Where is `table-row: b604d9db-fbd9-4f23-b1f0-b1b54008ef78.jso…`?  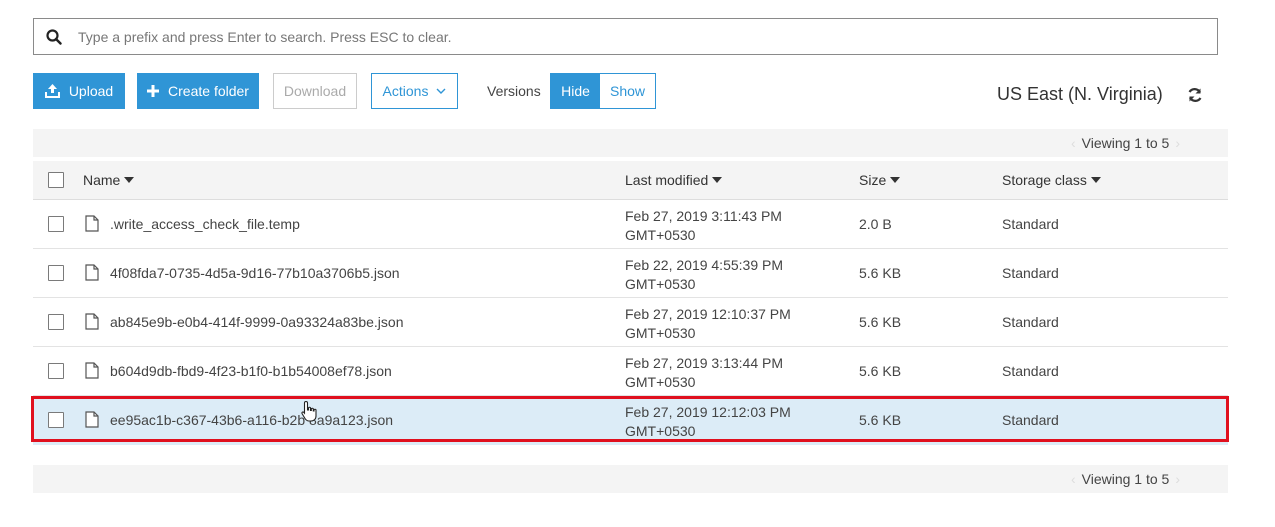
table-row: b604d9db-fbd9-4f23-b1f0-b1b54008ef78.jso… is located at coordinates (630, 371).